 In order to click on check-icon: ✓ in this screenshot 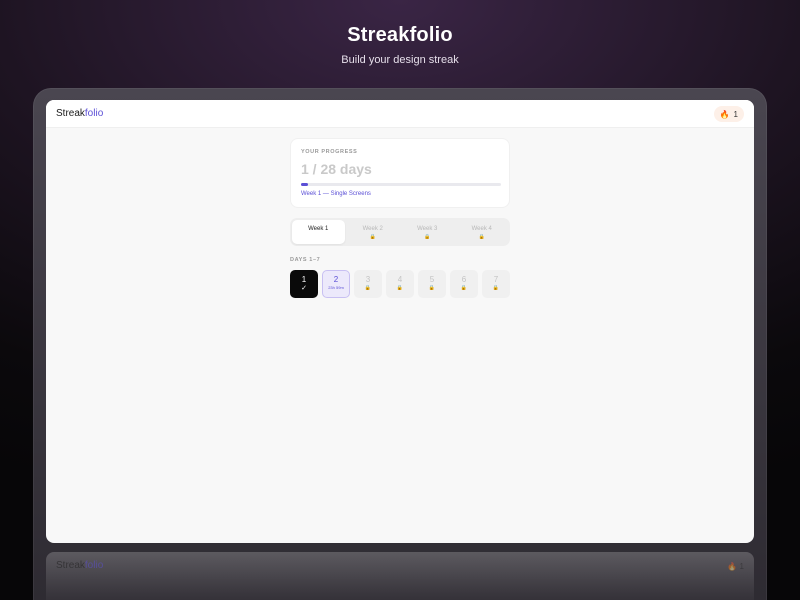, I will do `click(304, 288)`.